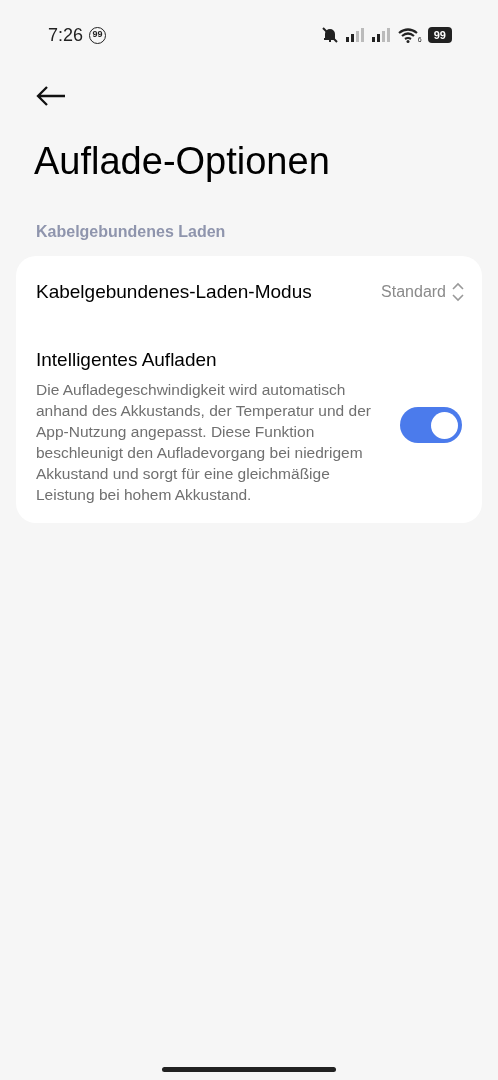 This screenshot has height=1080, width=498. Describe the element at coordinates (131, 232) in the screenshot. I see `section-header: Kabelgebundenes Laden` at that location.